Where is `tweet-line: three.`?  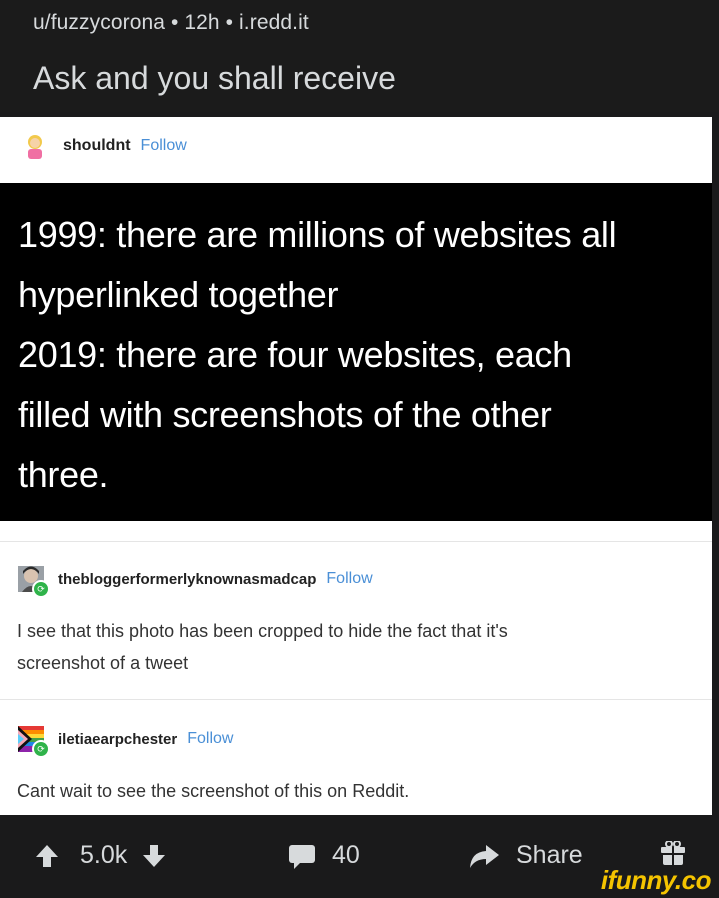
tweet-line: three. is located at coordinates (63, 474).